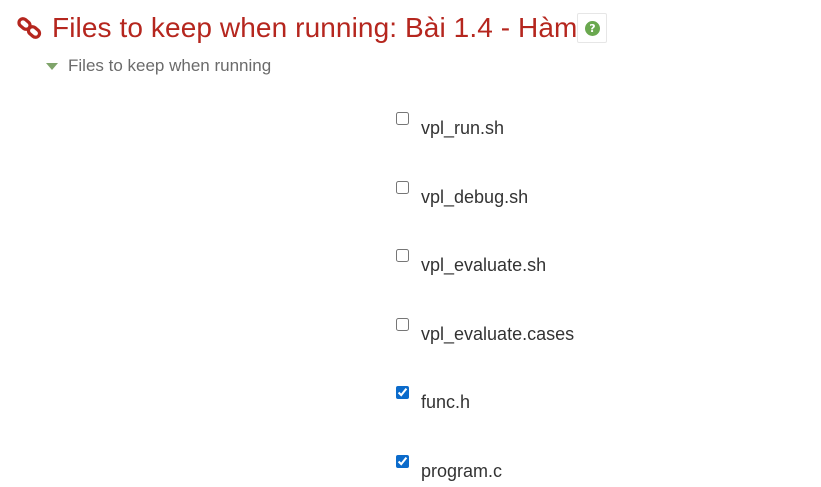 The width and height of the screenshot is (821, 487). I want to click on file-name: program.c, so click(462, 470).